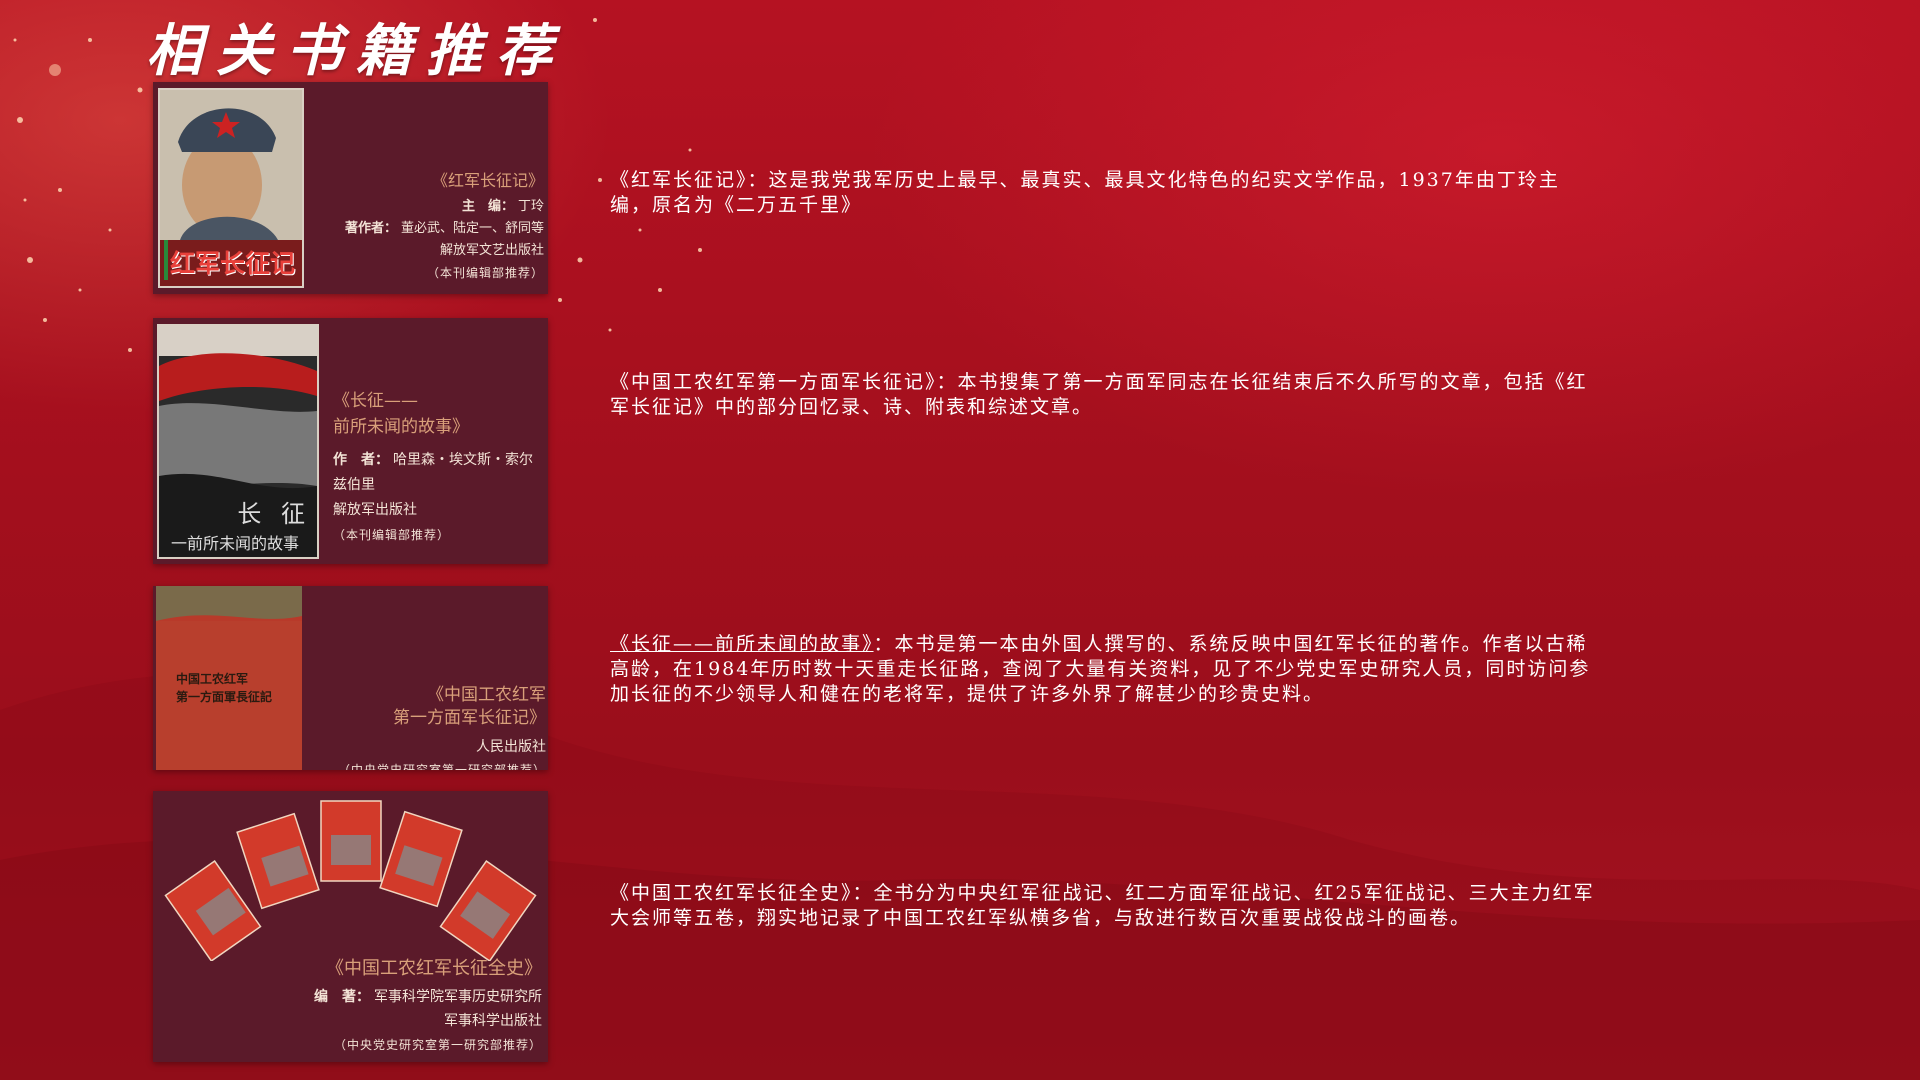 The width and height of the screenshot is (1920, 1080). What do you see at coordinates (224, 688) in the screenshot?
I see `cover-title-3: 中国工农红军 第一方面軍長征記` at bounding box center [224, 688].